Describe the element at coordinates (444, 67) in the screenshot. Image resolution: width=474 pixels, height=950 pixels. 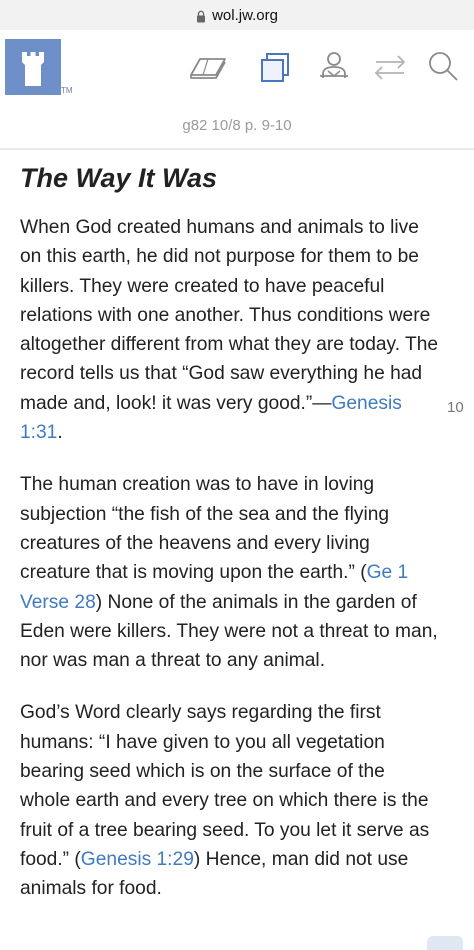
I see `search-icon` at that location.